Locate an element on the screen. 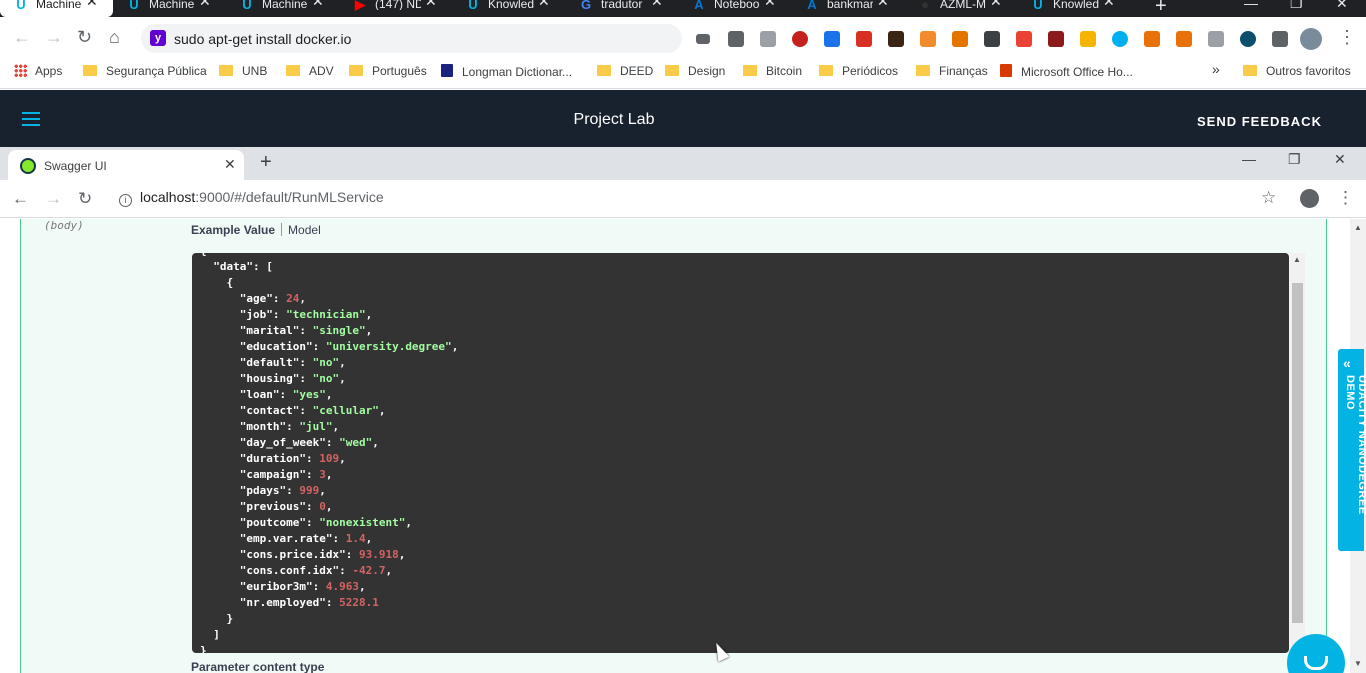 This screenshot has height=673, width=1366. info-icon: i is located at coordinates (125, 200).